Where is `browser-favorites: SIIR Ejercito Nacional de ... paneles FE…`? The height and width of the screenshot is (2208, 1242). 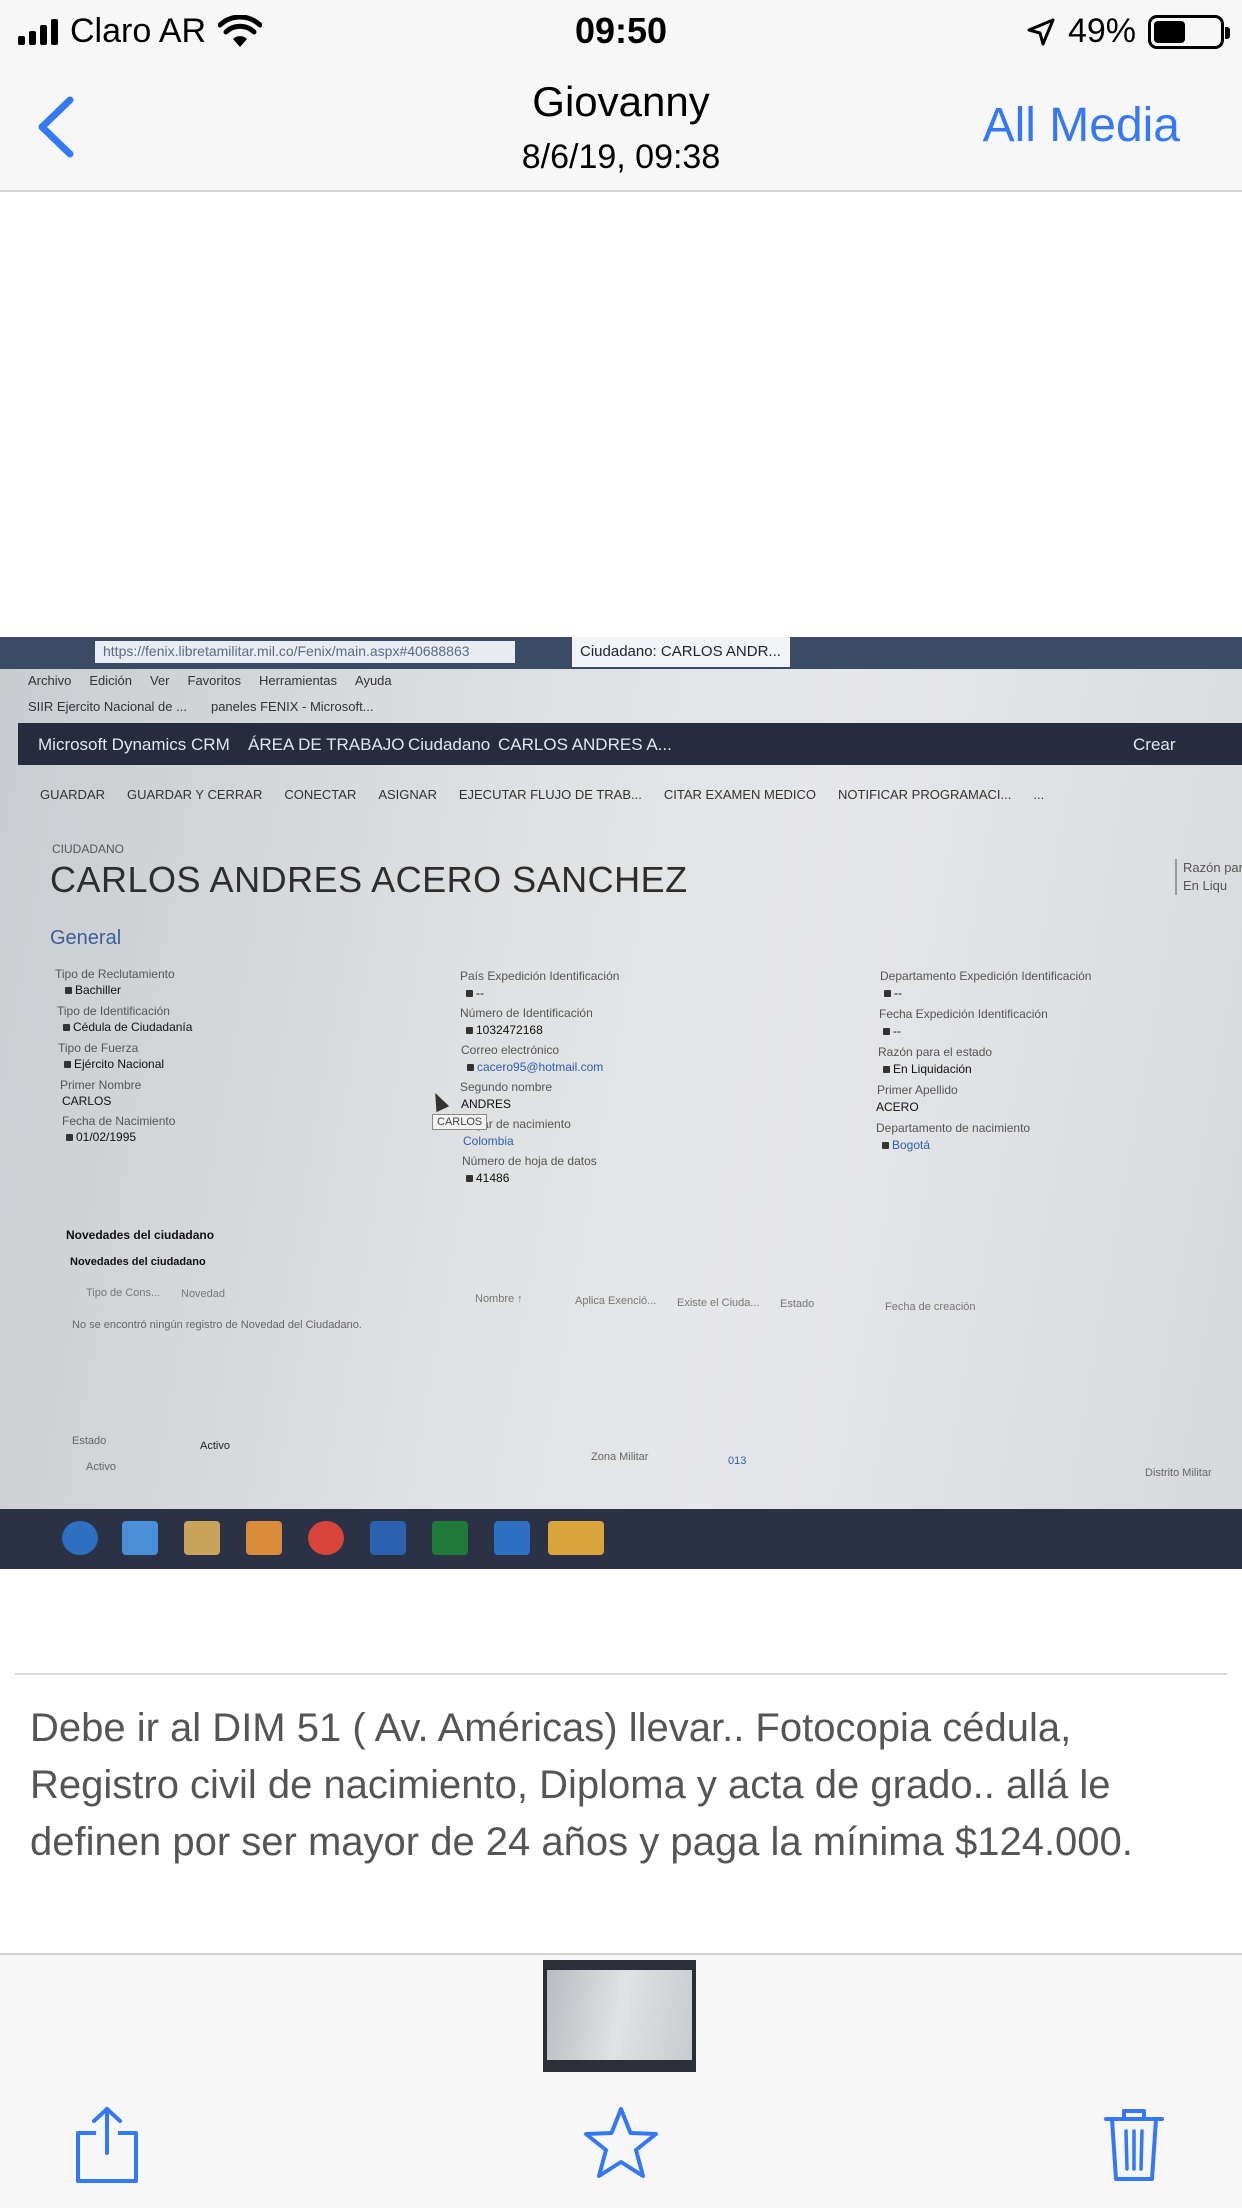
browser-favorites: SIIR Ejercito Nacional de ... paneles FE… is located at coordinates (201, 706).